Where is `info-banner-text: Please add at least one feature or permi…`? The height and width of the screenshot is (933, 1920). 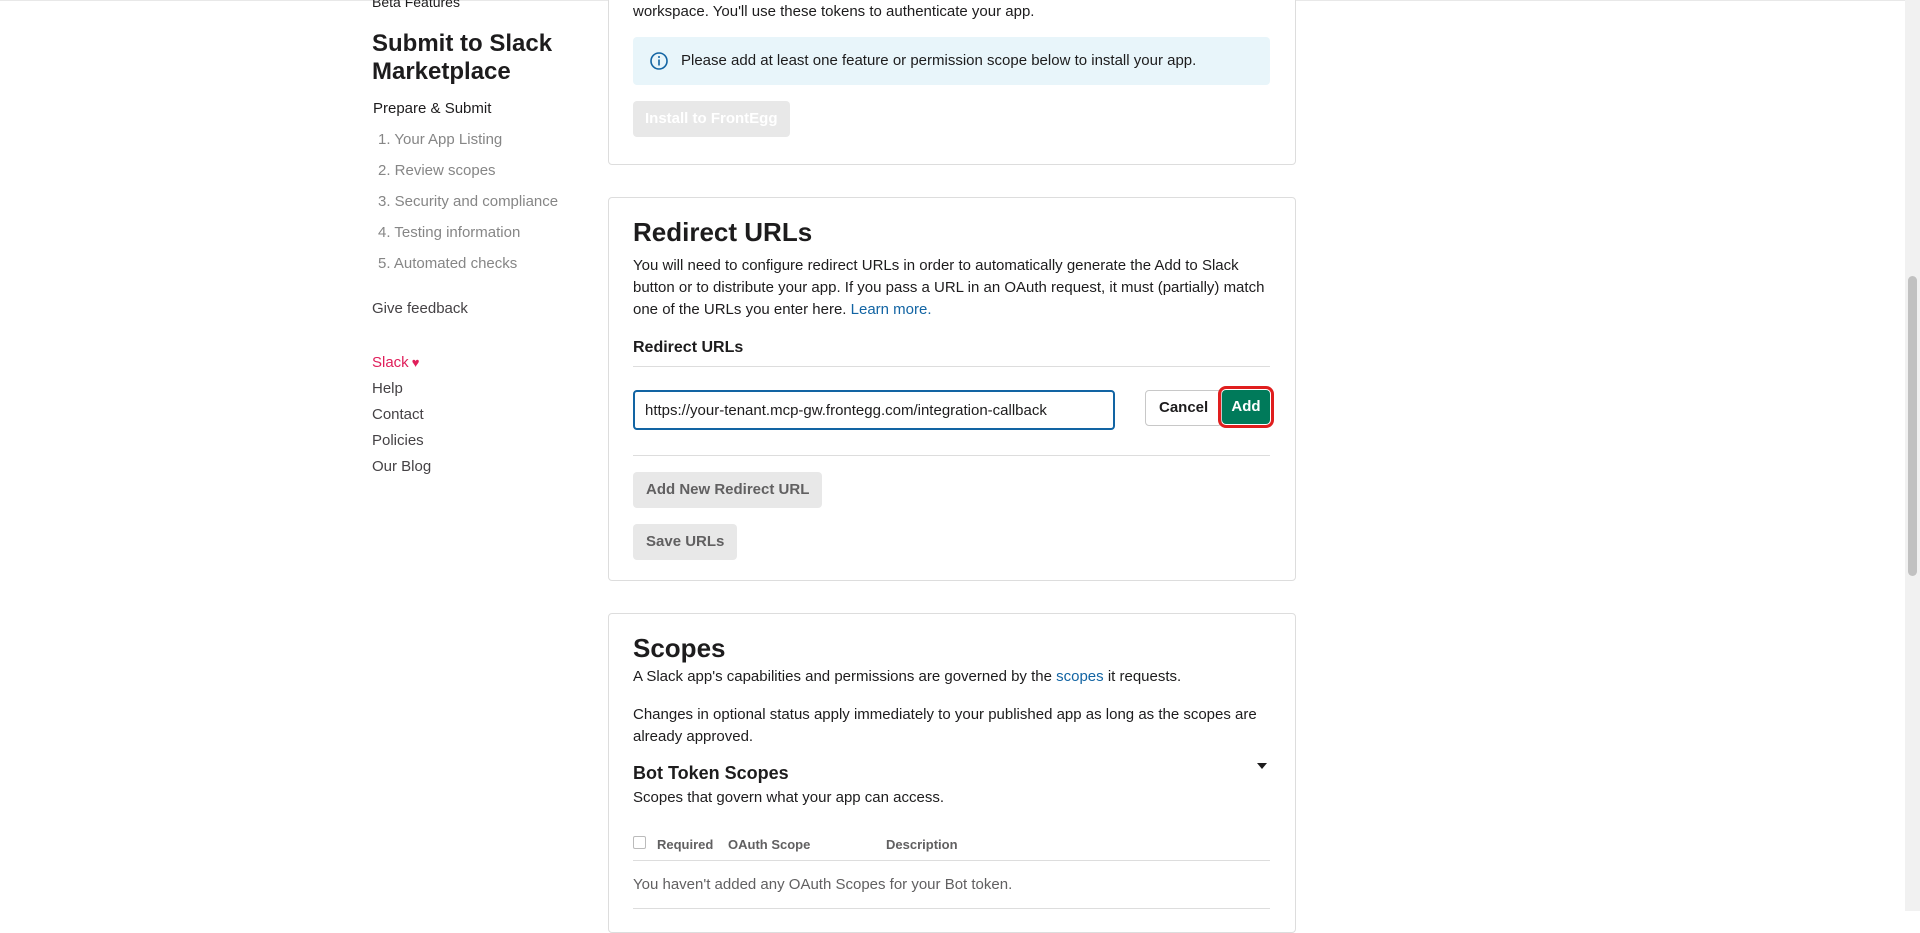 info-banner-text: Please add at least one feature or permi… is located at coordinates (939, 60).